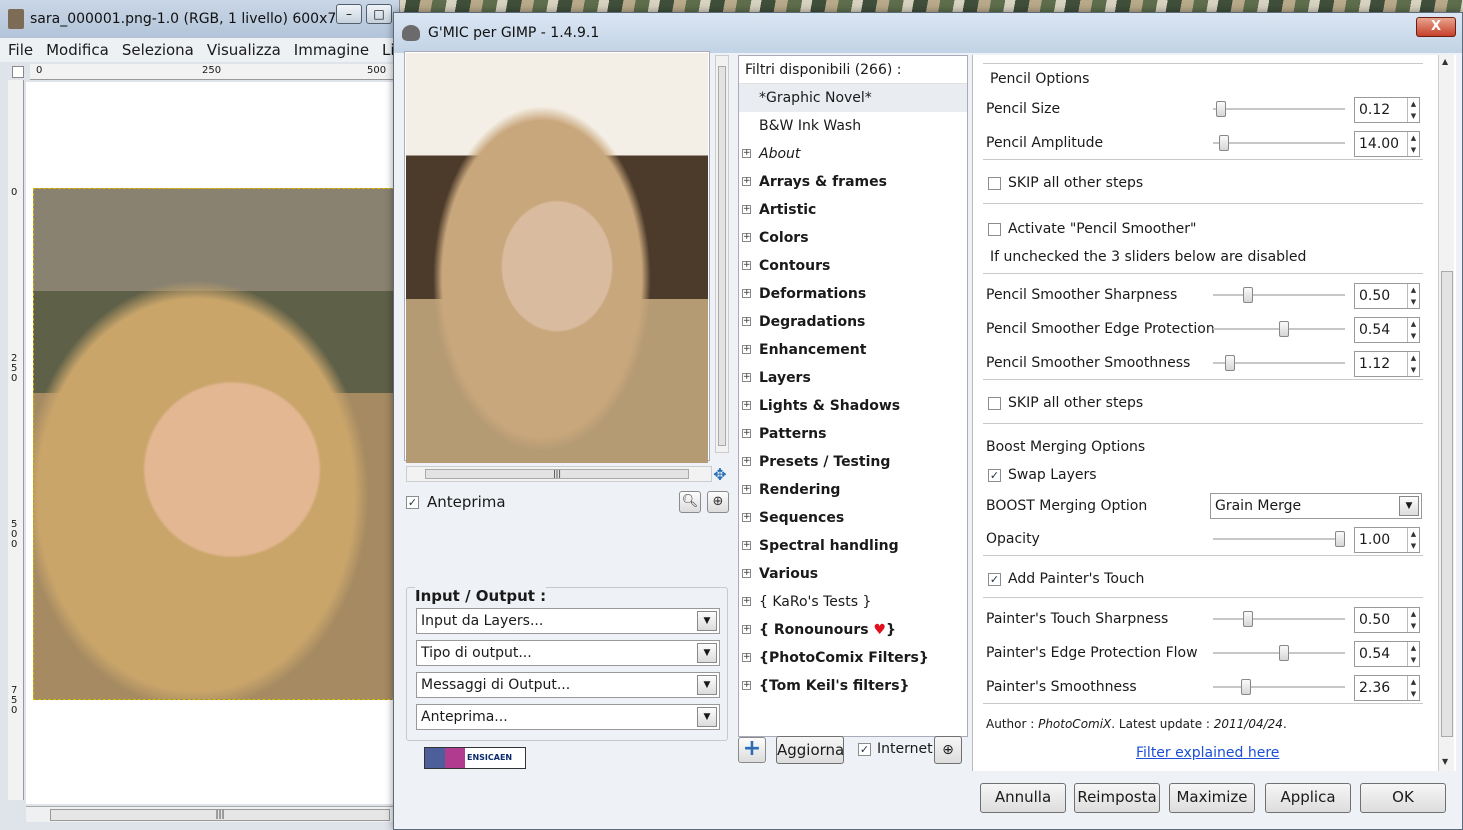 This screenshot has height=830, width=1463. What do you see at coordinates (1308, 798) in the screenshot?
I see `apply-button: Applica` at bounding box center [1308, 798].